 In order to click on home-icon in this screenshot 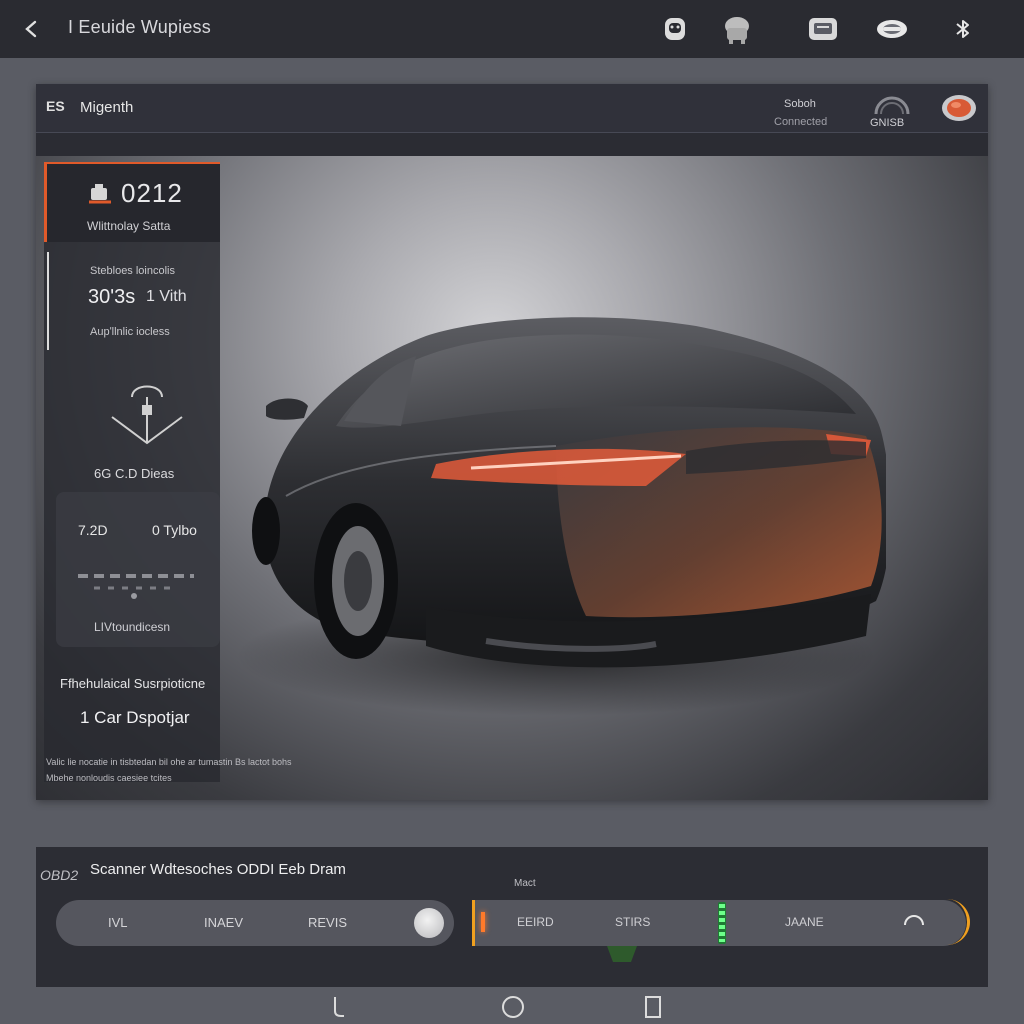, I will do `click(513, 1007)`.